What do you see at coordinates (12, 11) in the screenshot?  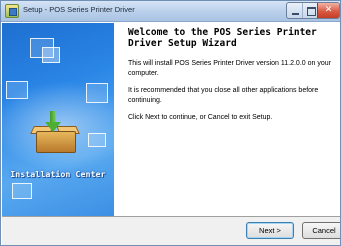 I see `setup-app-icon` at bounding box center [12, 11].